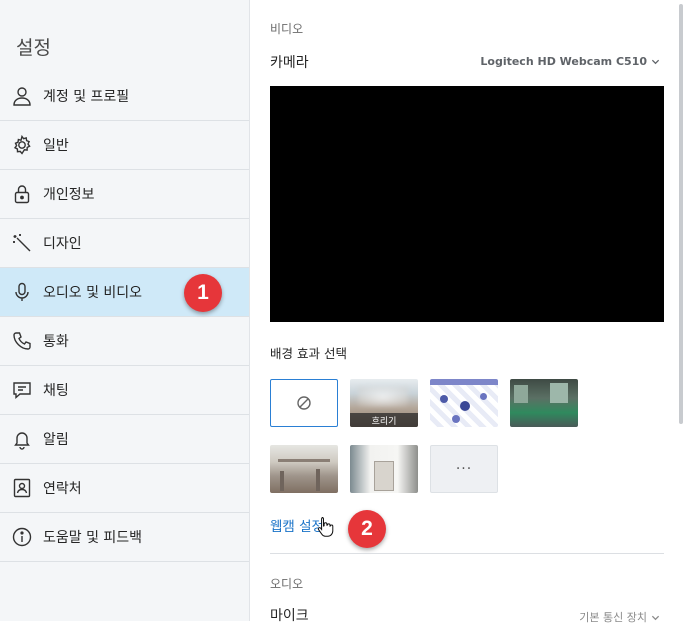  I want to click on sidebar-item-label: 오디오 및 비디오, so click(93, 293).